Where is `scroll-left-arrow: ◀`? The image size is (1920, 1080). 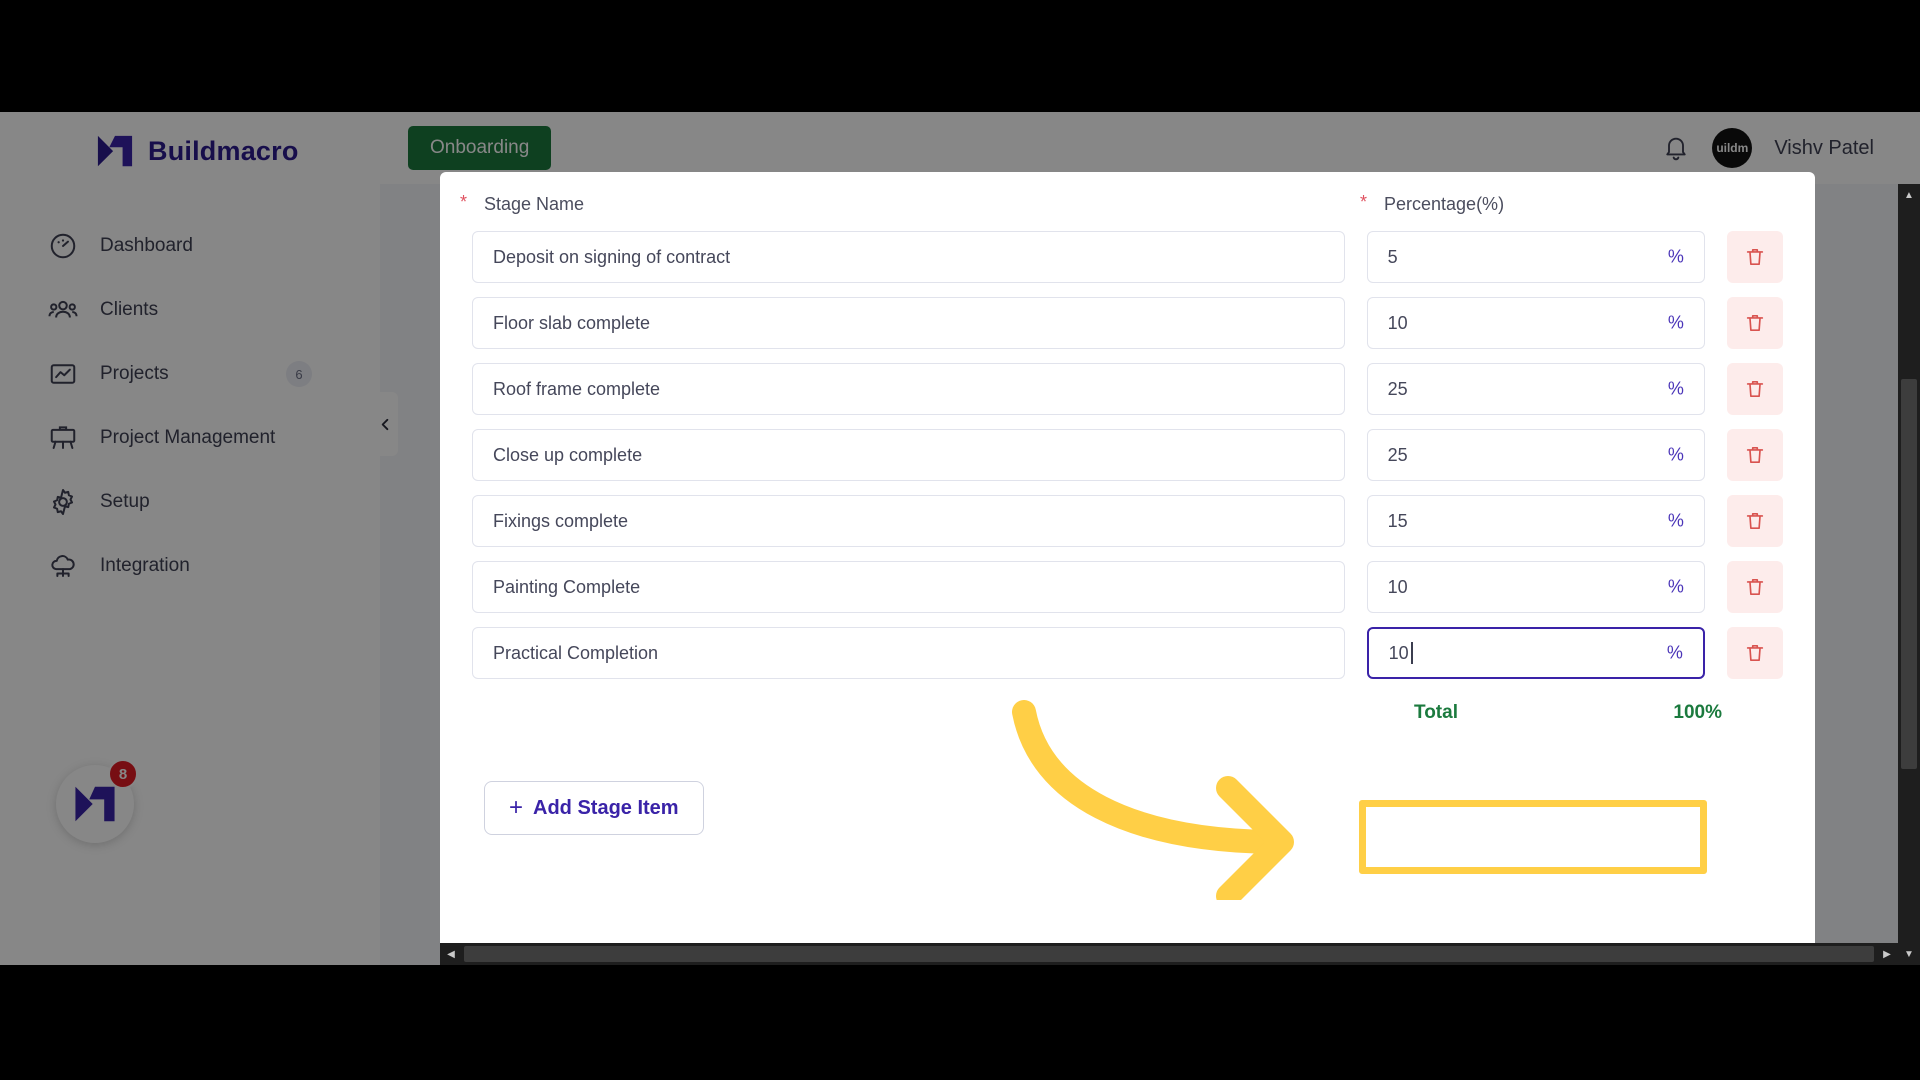 scroll-left-arrow: ◀ is located at coordinates (451, 954).